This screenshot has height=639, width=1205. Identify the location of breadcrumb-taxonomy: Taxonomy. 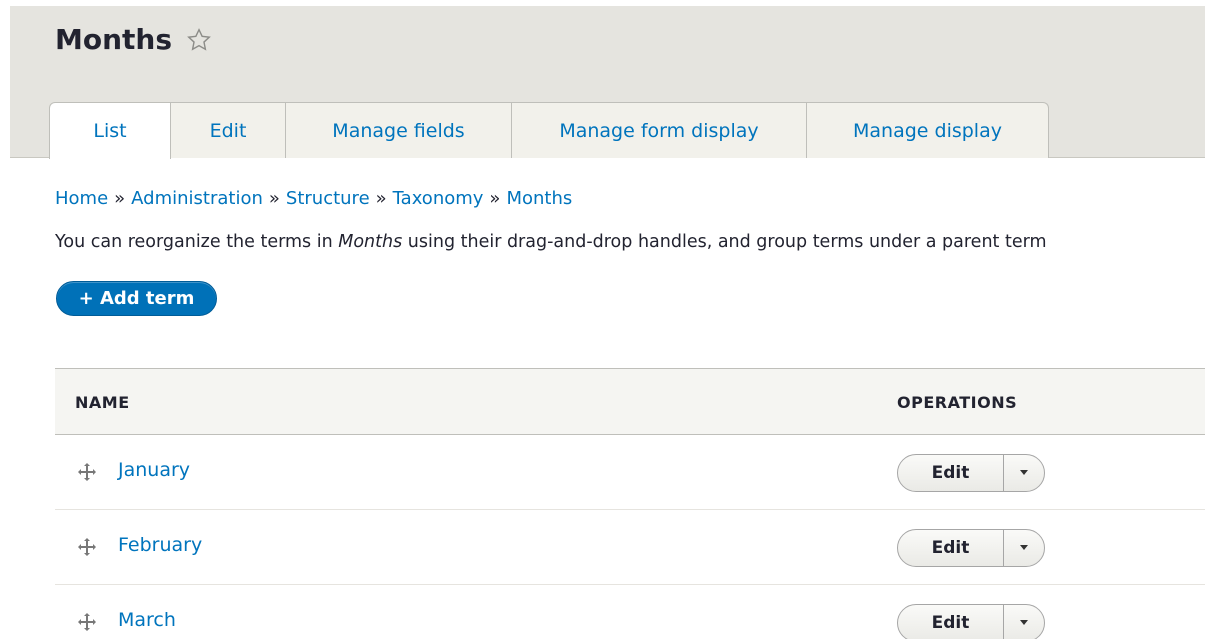
(438, 198).